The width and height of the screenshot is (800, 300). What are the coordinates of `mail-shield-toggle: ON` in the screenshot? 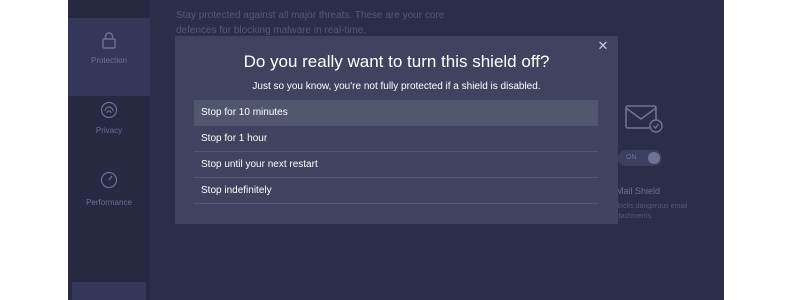 It's located at (640, 158).